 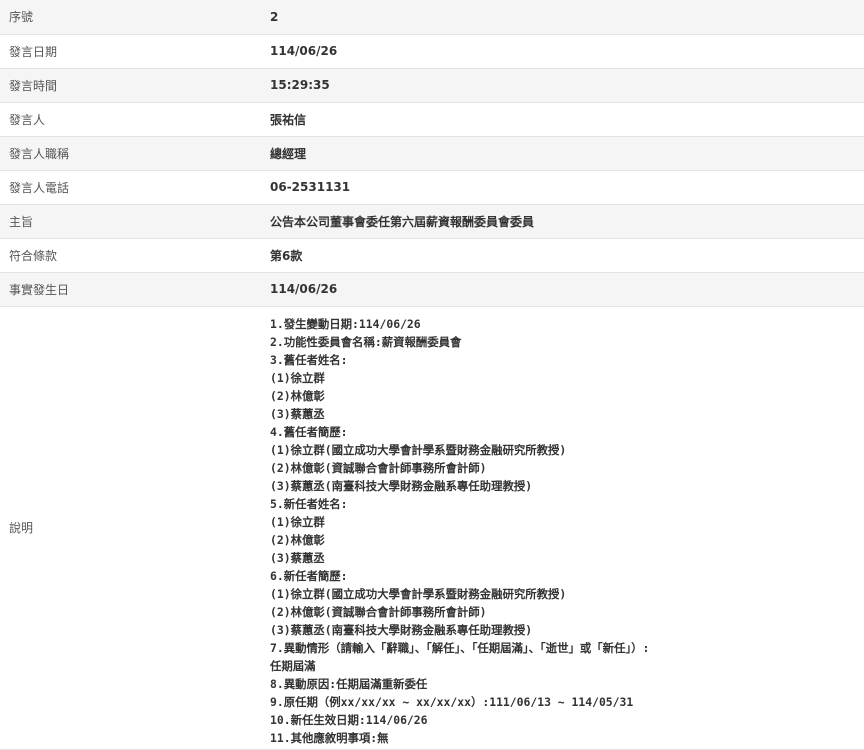 I want to click on spokesperson-title-value: 總經理, so click(x=288, y=153).